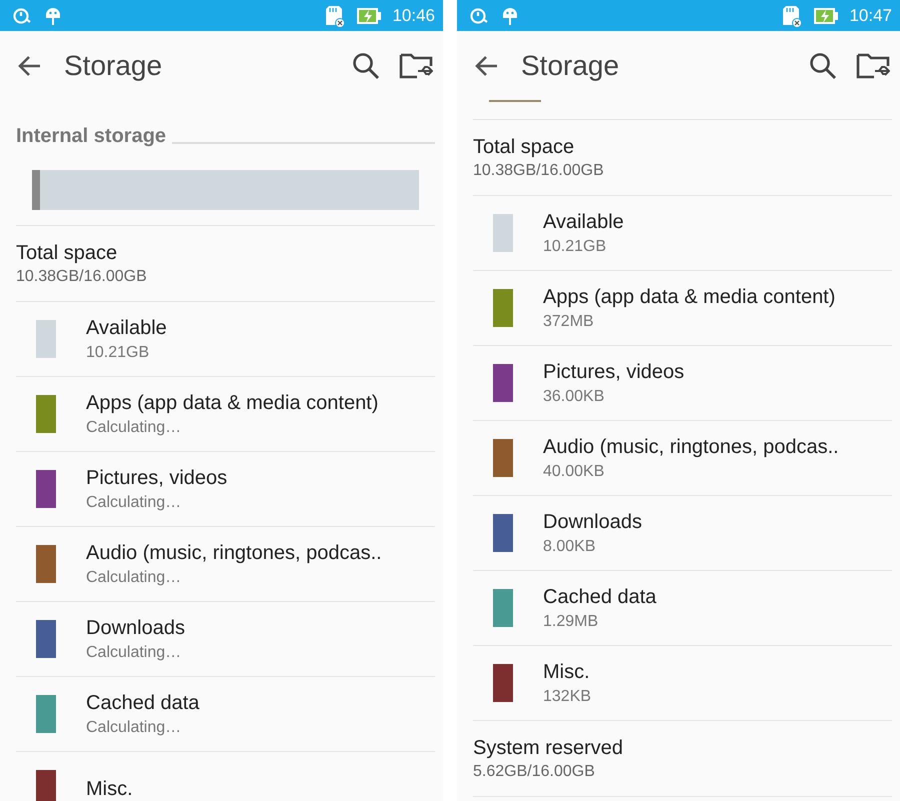 The image size is (900, 801). Describe the element at coordinates (91, 136) in the screenshot. I see `section-header: Internal storage` at that location.